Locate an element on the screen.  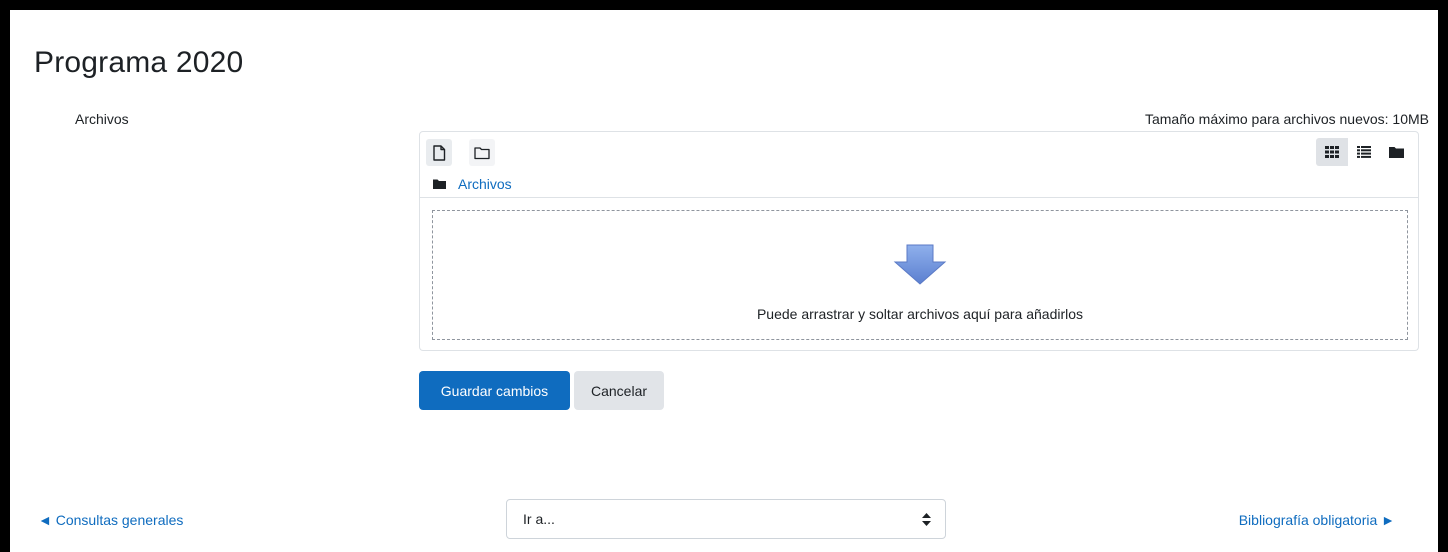
next-activity-link: Bibliografía obligatoria ► is located at coordinates (1317, 520).